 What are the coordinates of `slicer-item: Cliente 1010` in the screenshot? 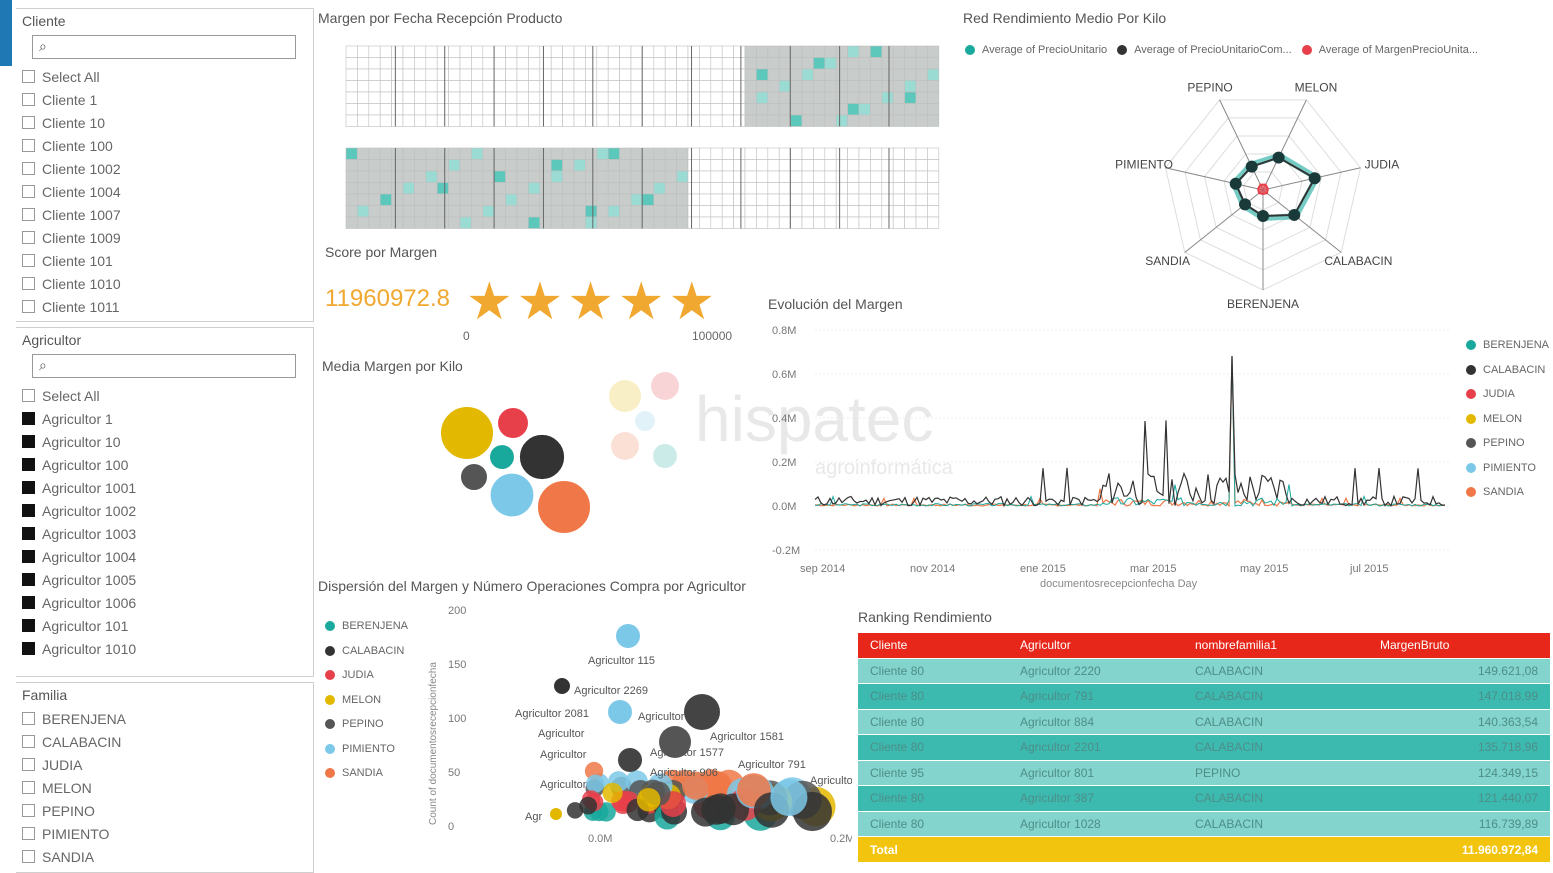 It's located at (164, 283).